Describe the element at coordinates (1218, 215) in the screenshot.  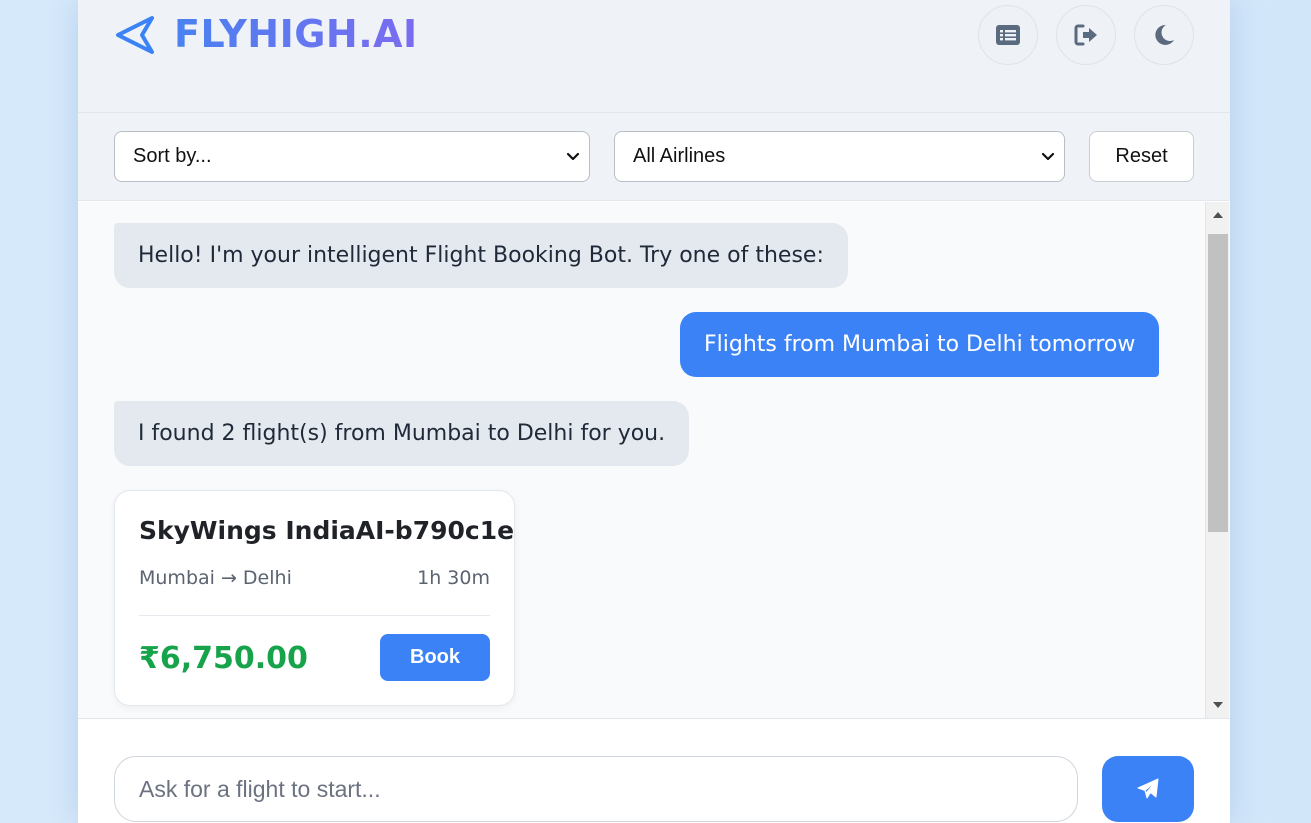
I see `scroll-up-arrow-icon` at that location.